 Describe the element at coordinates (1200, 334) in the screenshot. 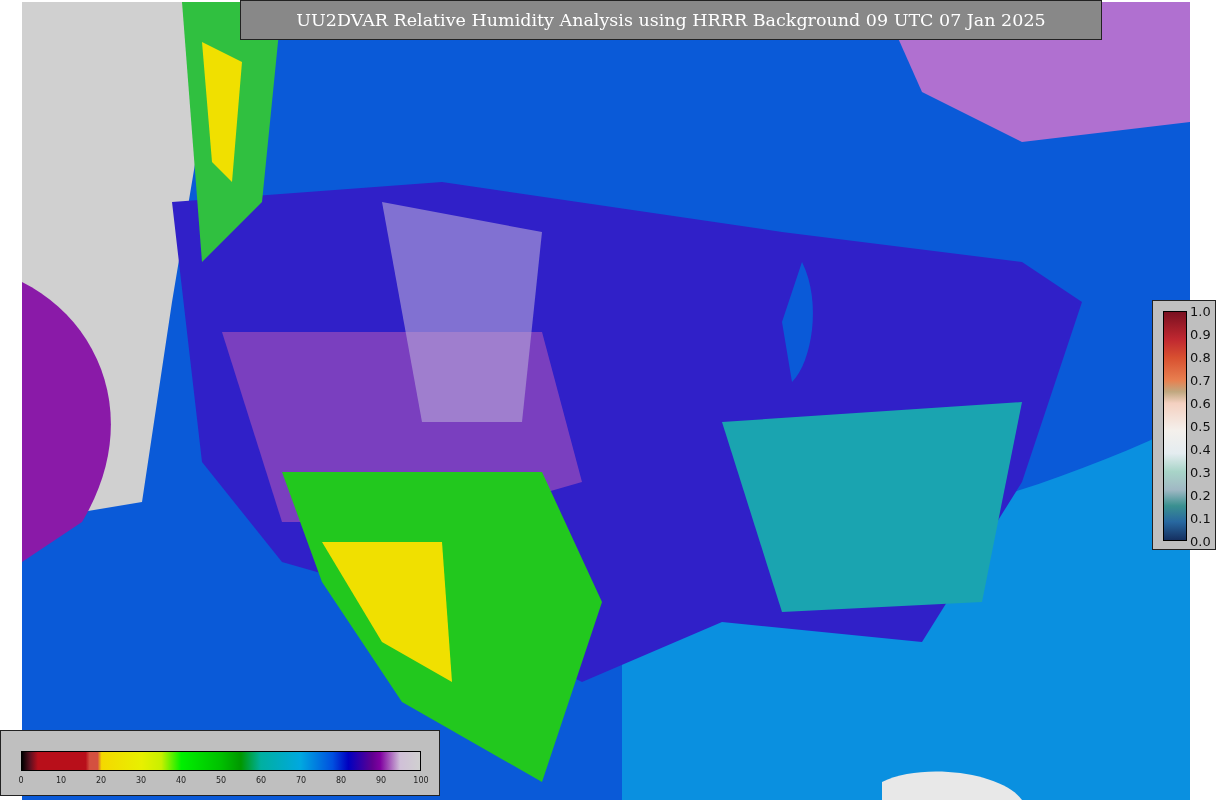

I see `tick-label: 0.9` at that location.